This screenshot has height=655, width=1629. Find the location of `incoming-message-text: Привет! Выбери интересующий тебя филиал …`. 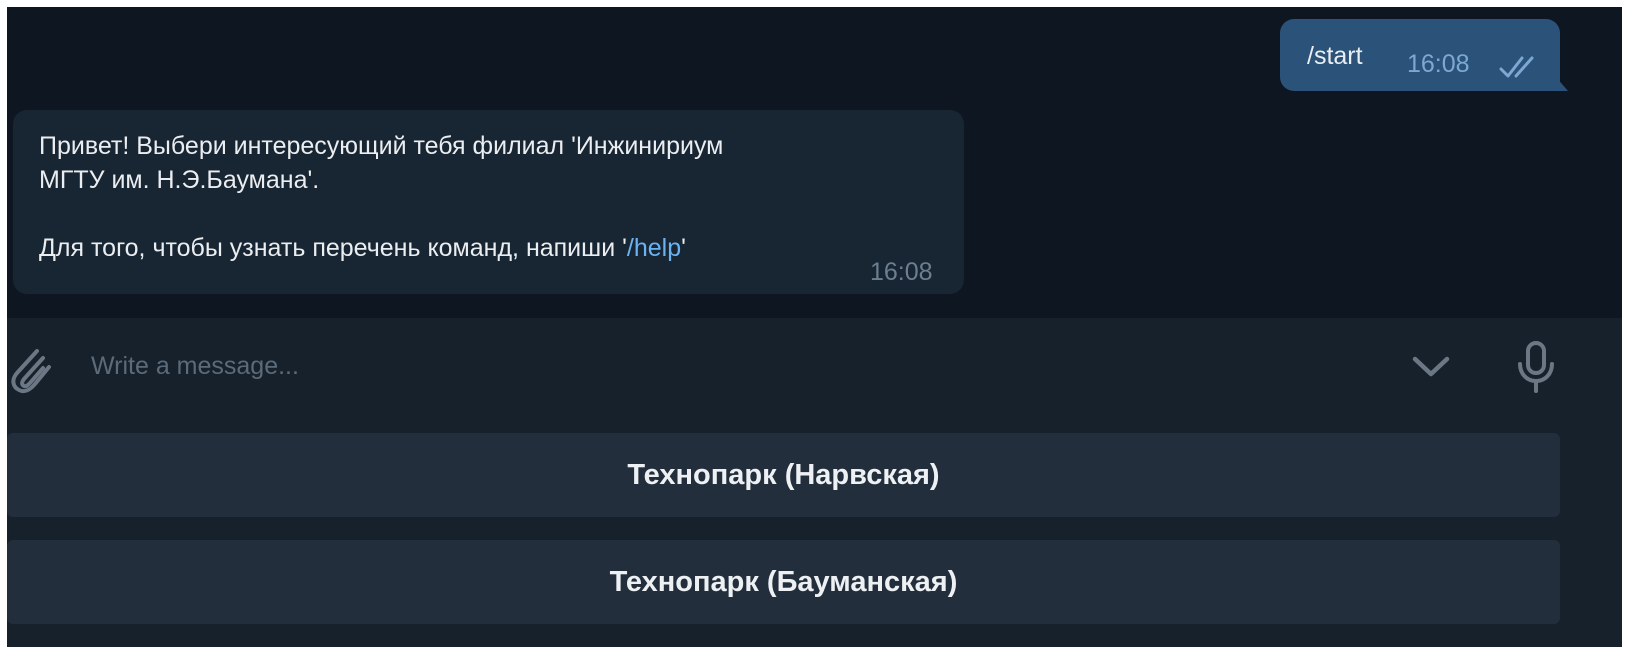

incoming-message-text: Привет! Выбери интересующий тебя филиал … is located at coordinates (459, 197).